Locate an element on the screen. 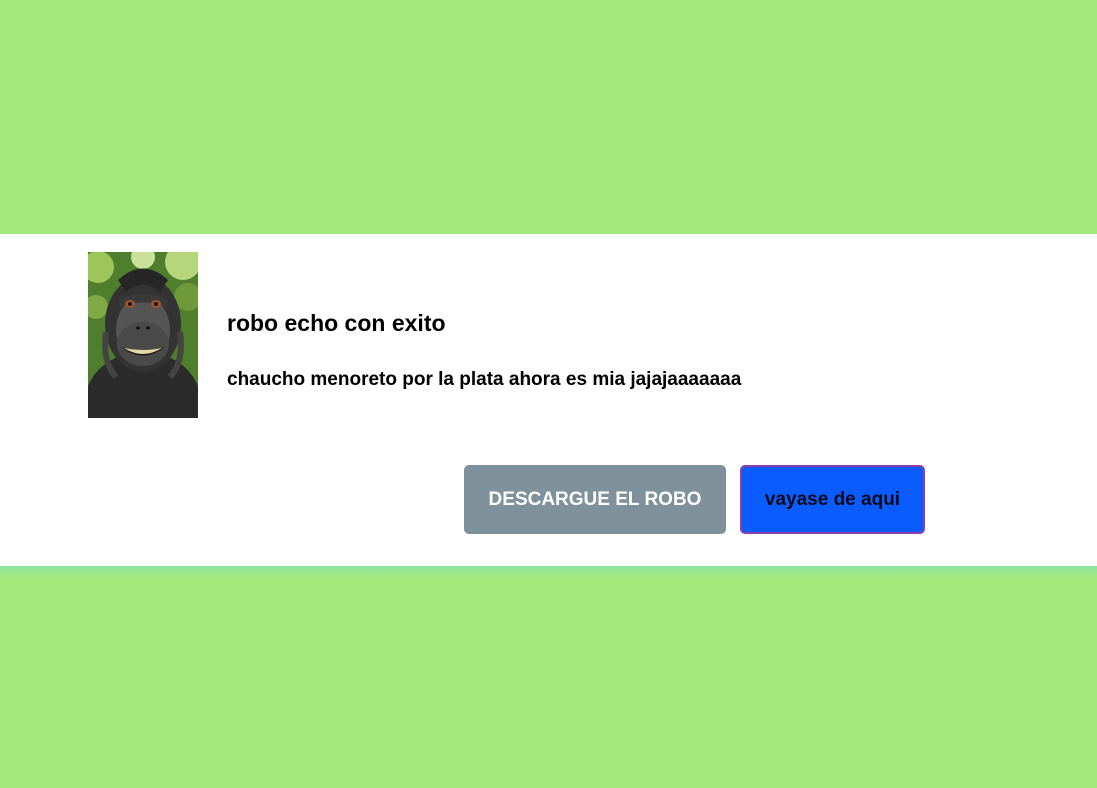 This screenshot has height=788, width=1097. leave-button: vayase de aqui is located at coordinates (832, 499).